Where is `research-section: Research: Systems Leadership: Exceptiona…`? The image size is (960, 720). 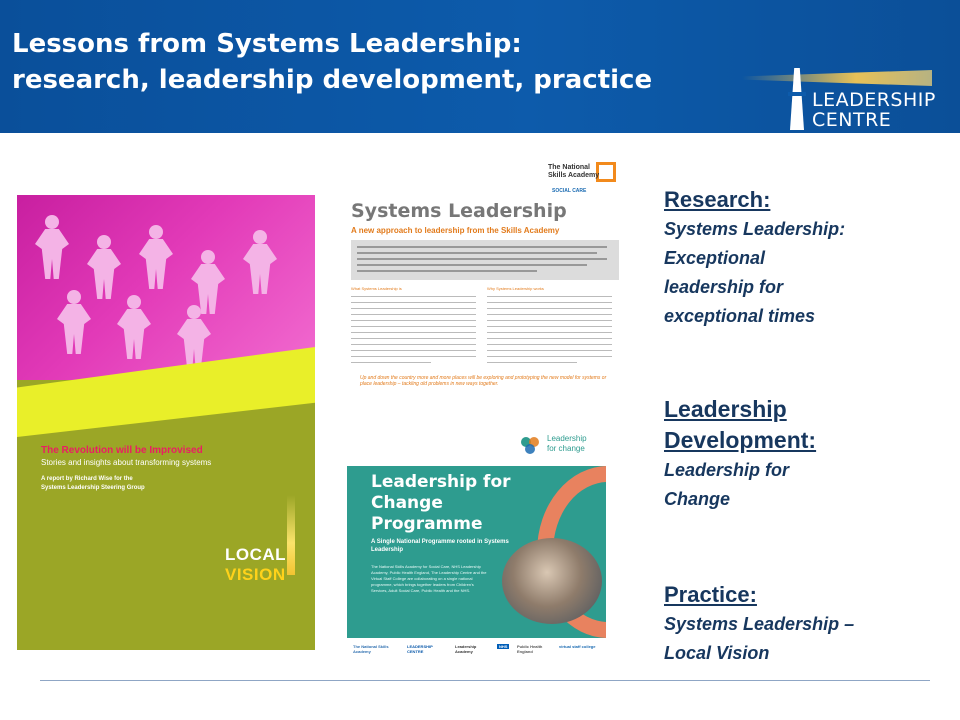 research-section: Research: Systems Leadership: Exceptiona… is located at coordinates (754, 258).